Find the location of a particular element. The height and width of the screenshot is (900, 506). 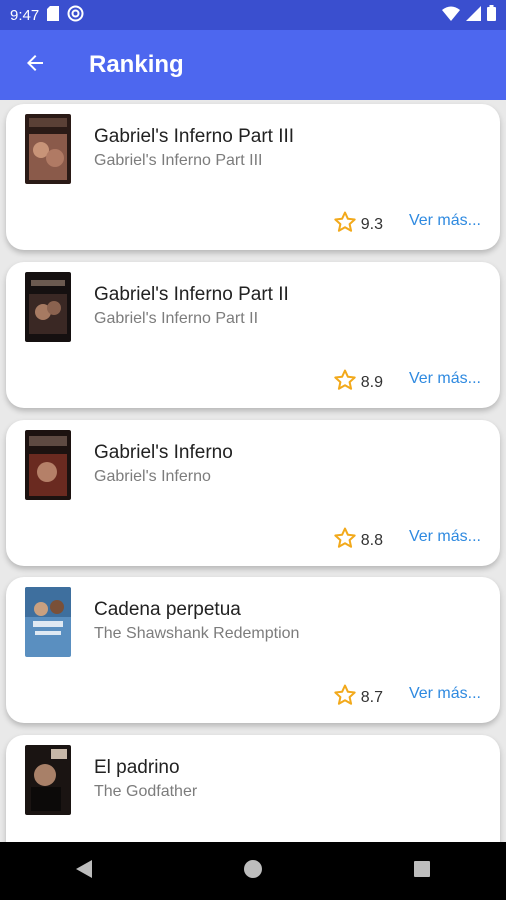

rating-value: 8.9 is located at coordinates (371, 382).